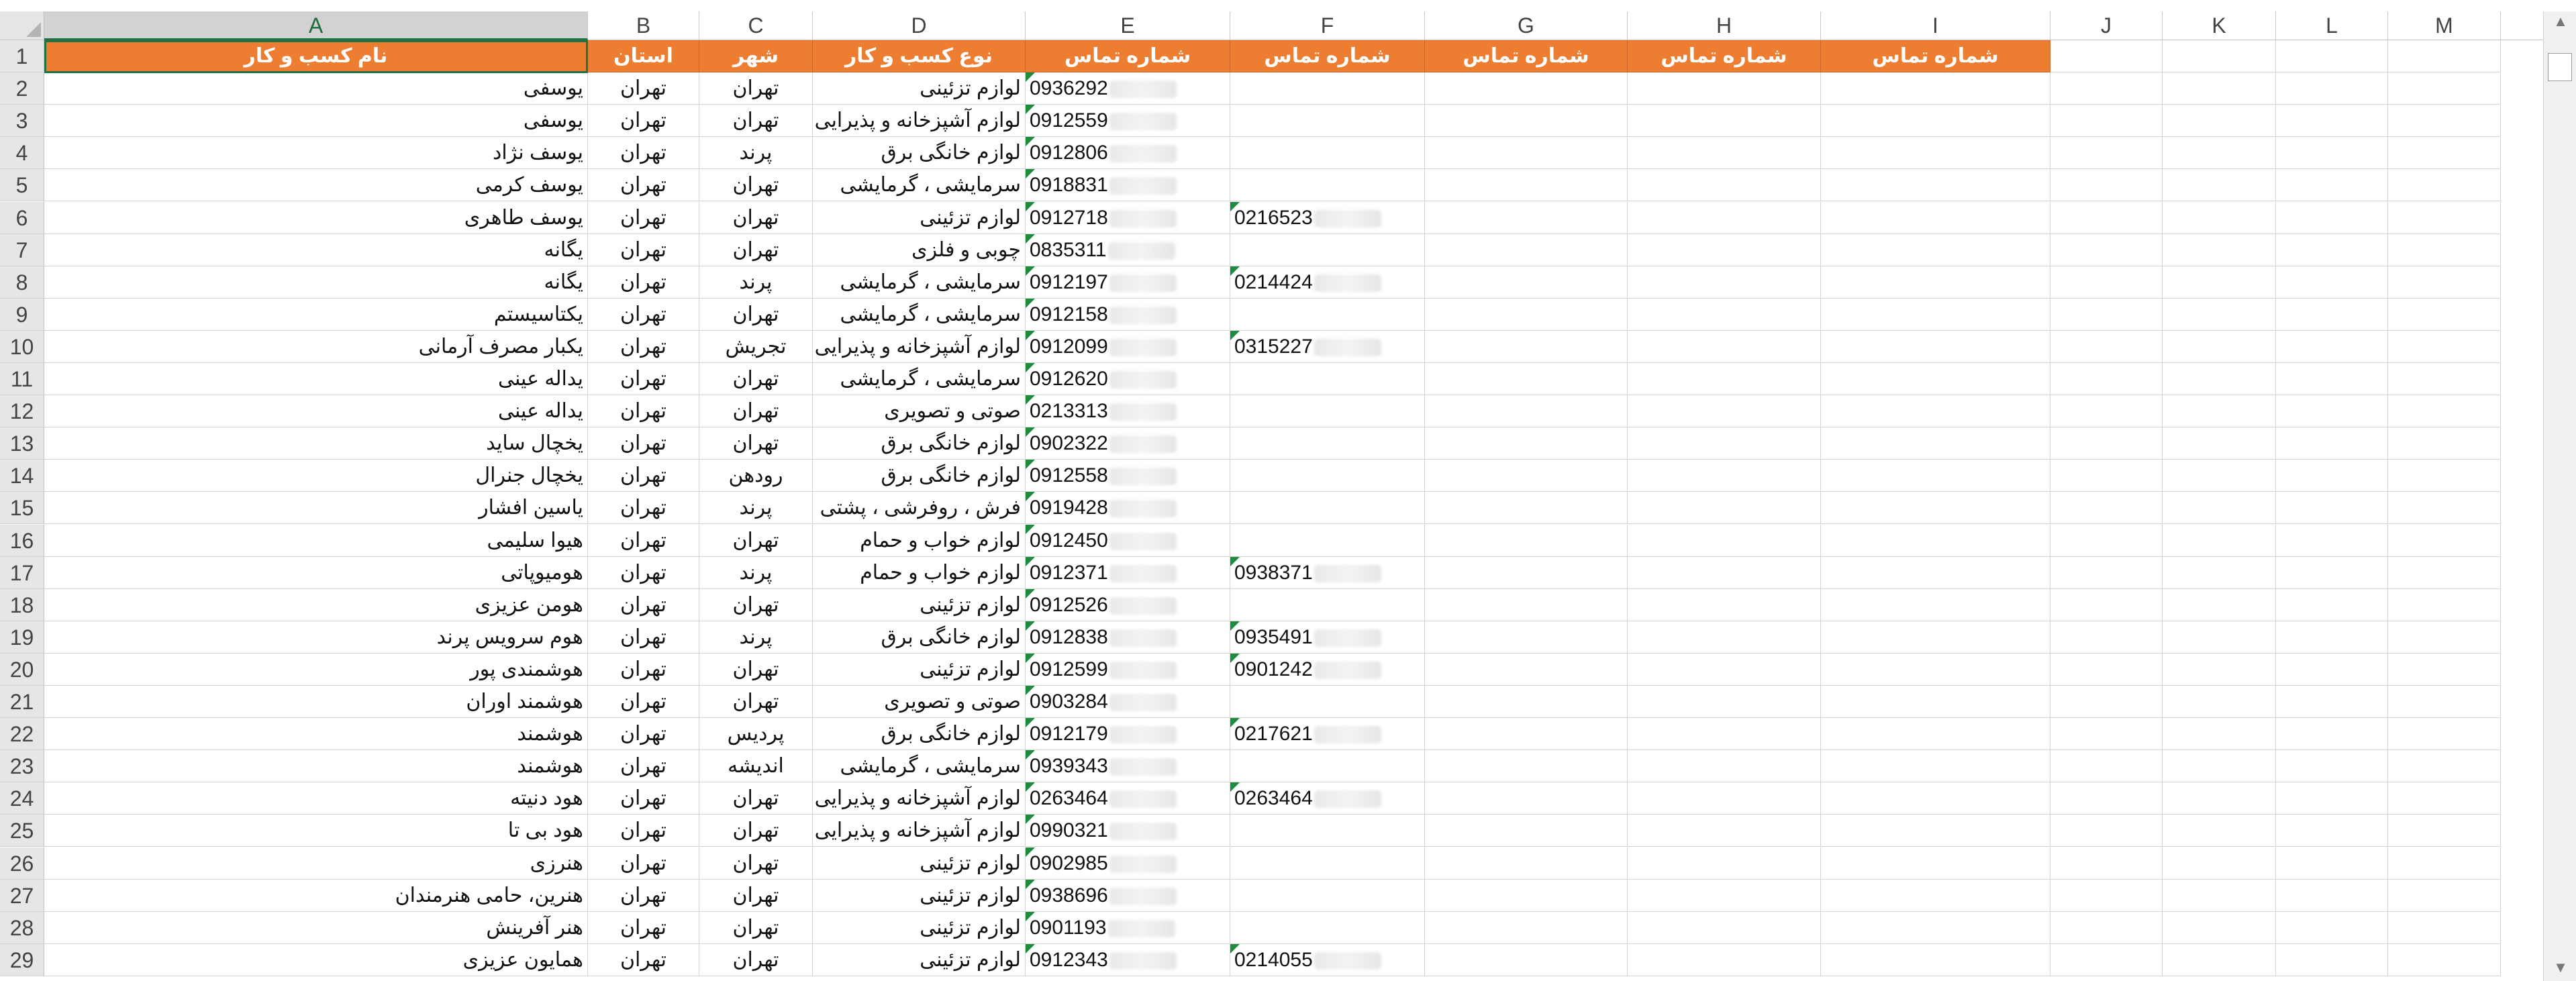  Describe the element at coordinates (1128, 863) in the screenshot. I see `cell-phone1: 0902985` at that location.